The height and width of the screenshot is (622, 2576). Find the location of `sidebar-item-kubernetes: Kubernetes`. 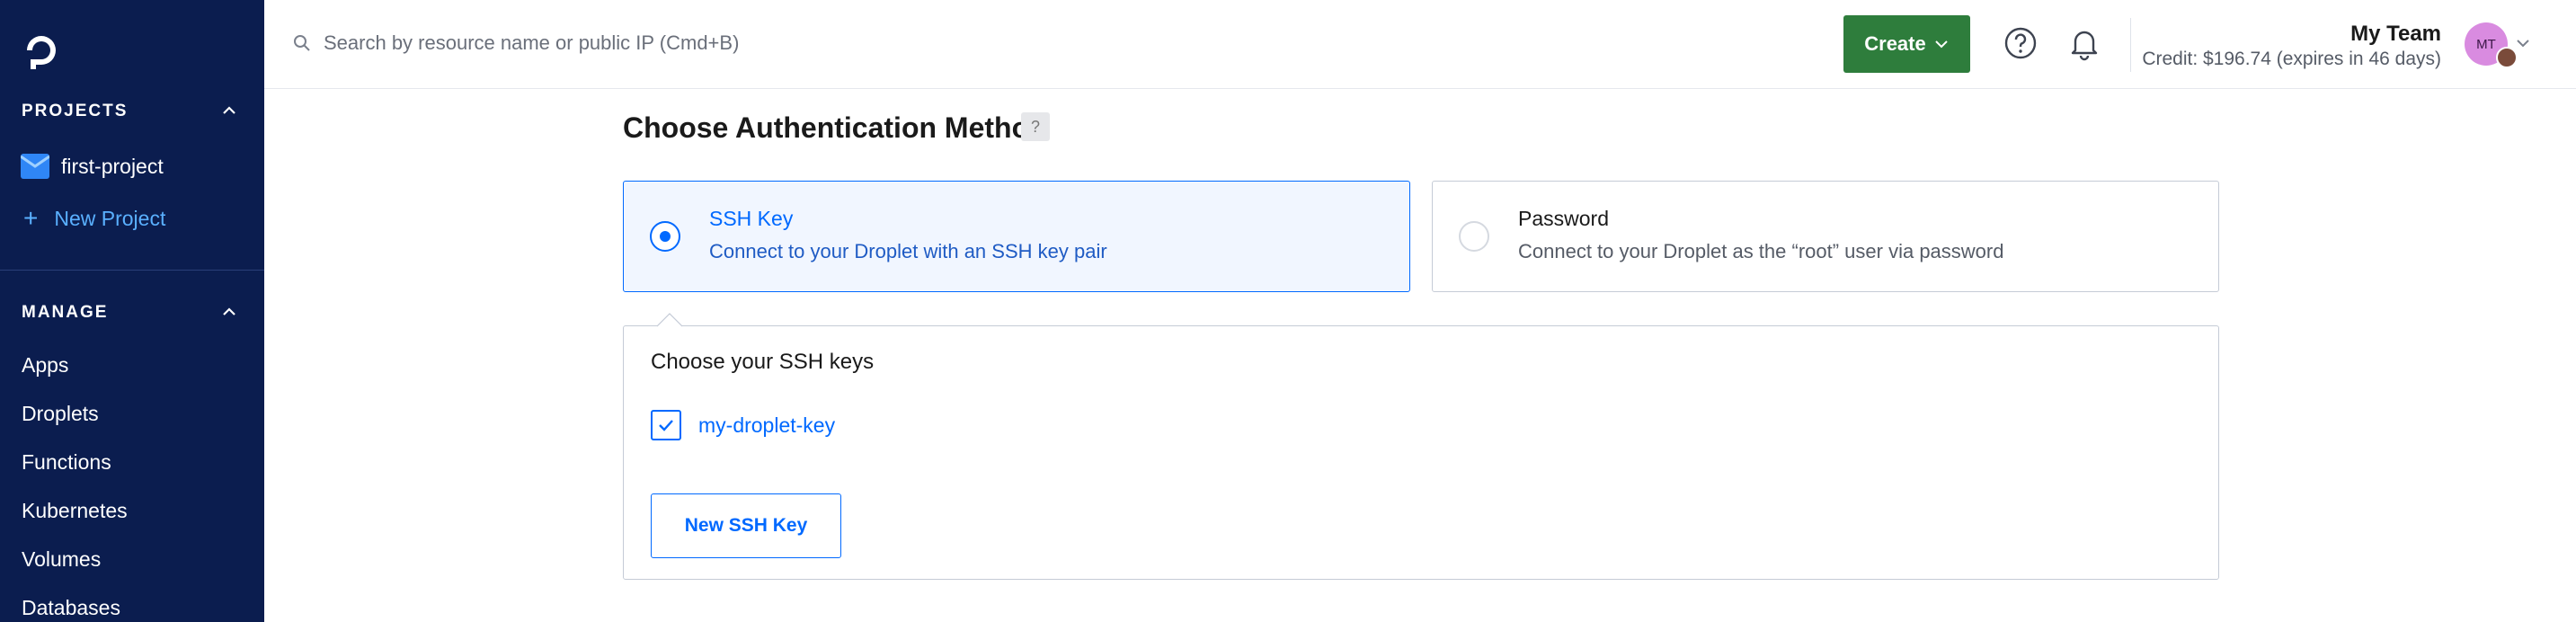

sidebar-item-kubernetes: Kubernetes is located at coordinates (75, 511).